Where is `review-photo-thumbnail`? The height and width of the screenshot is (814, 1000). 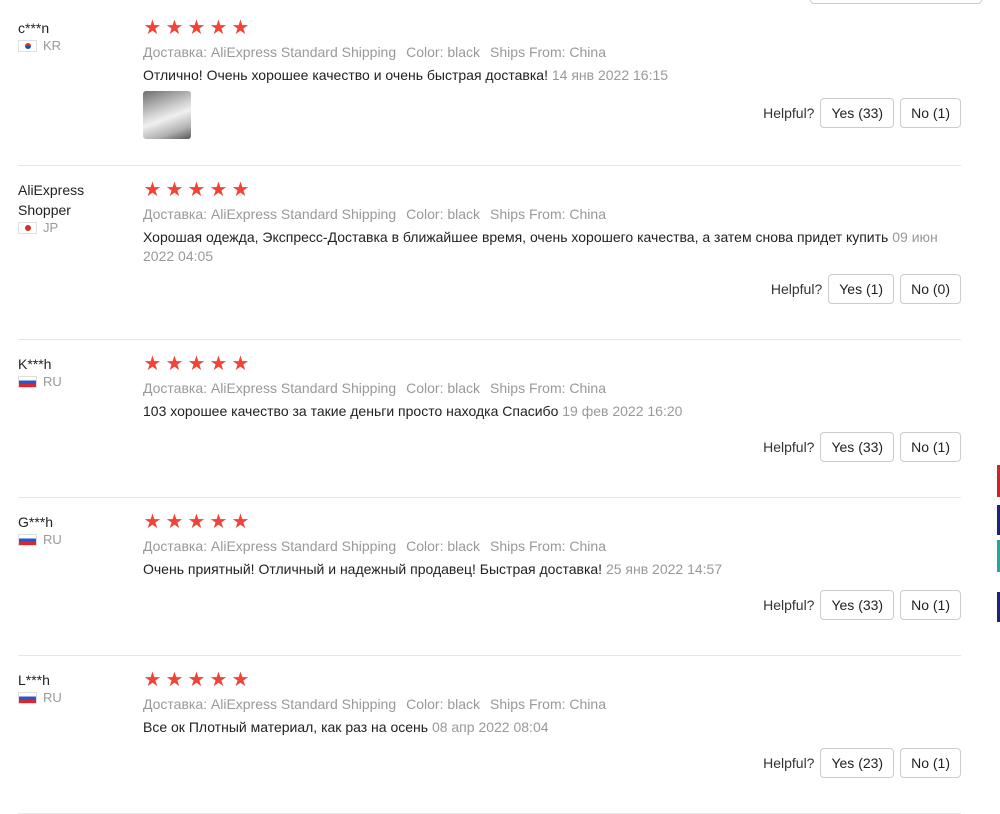 review-photo-thumbnail is located at coordinates (167, 115).